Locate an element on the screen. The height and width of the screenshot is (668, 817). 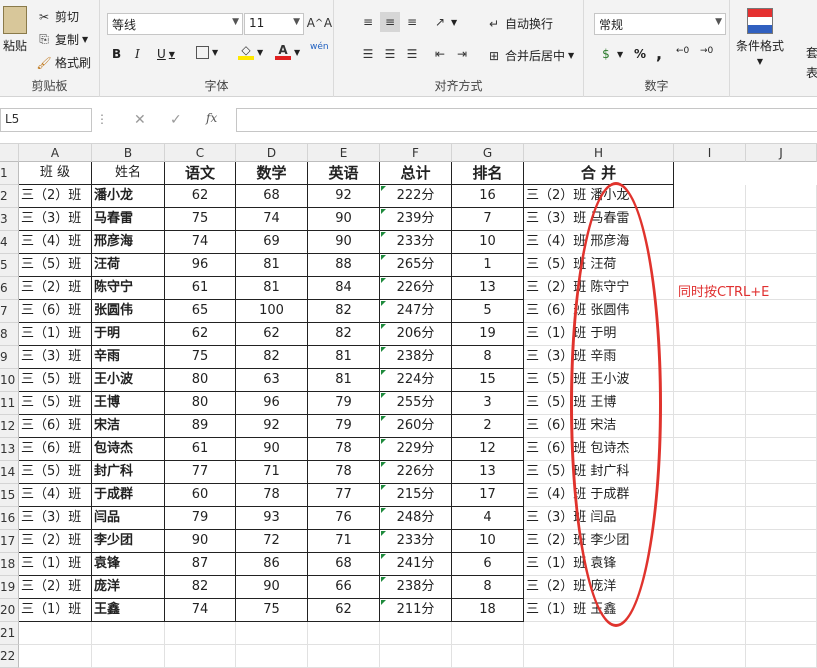
data-cell: 66 is located at coordinates (344, 587).